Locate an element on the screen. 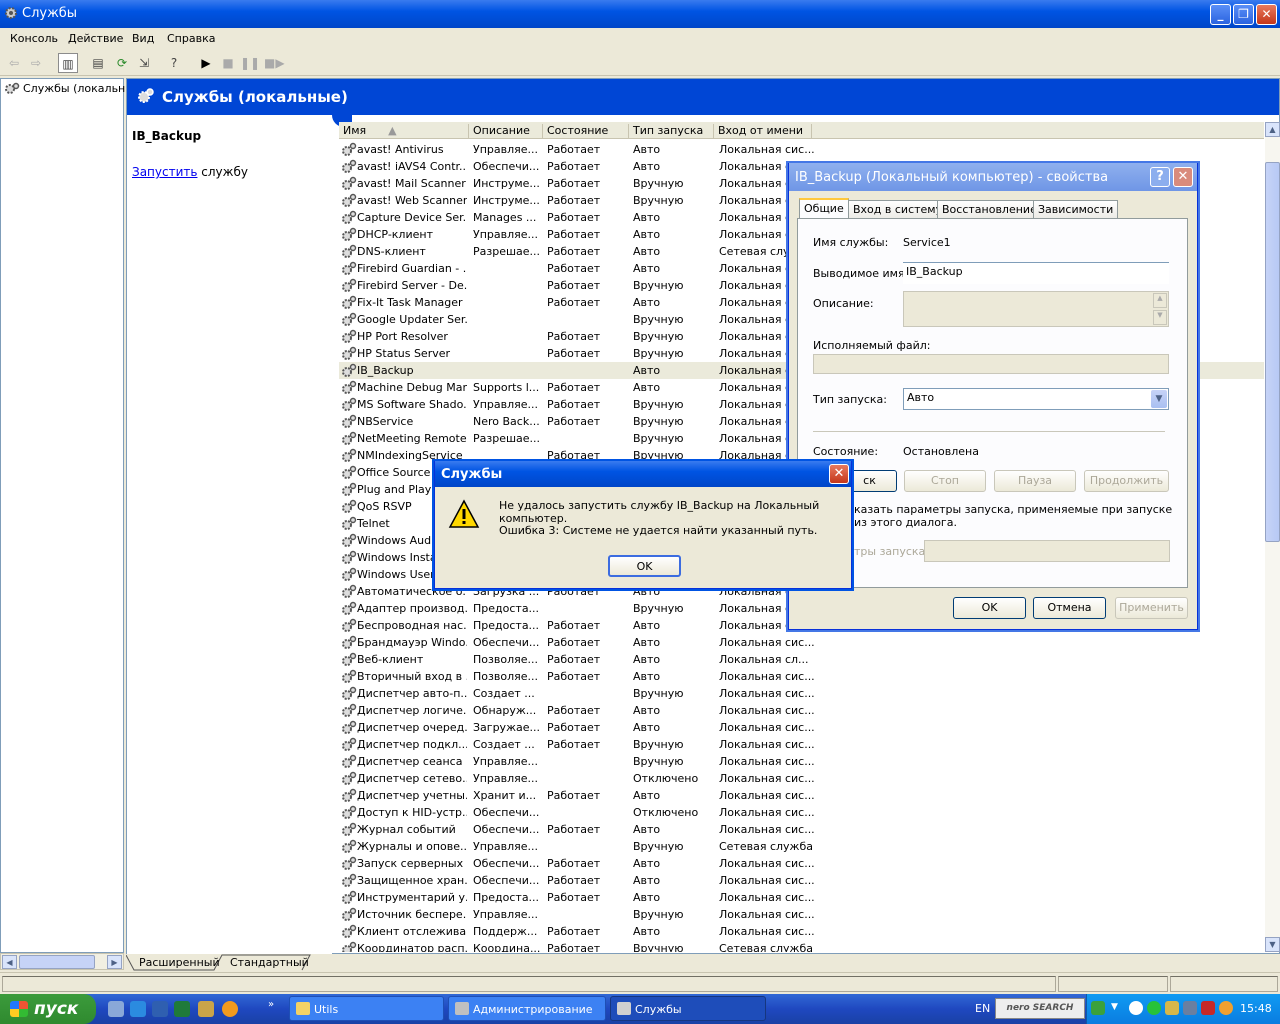  executable-field is located at coordinates (991, 364).